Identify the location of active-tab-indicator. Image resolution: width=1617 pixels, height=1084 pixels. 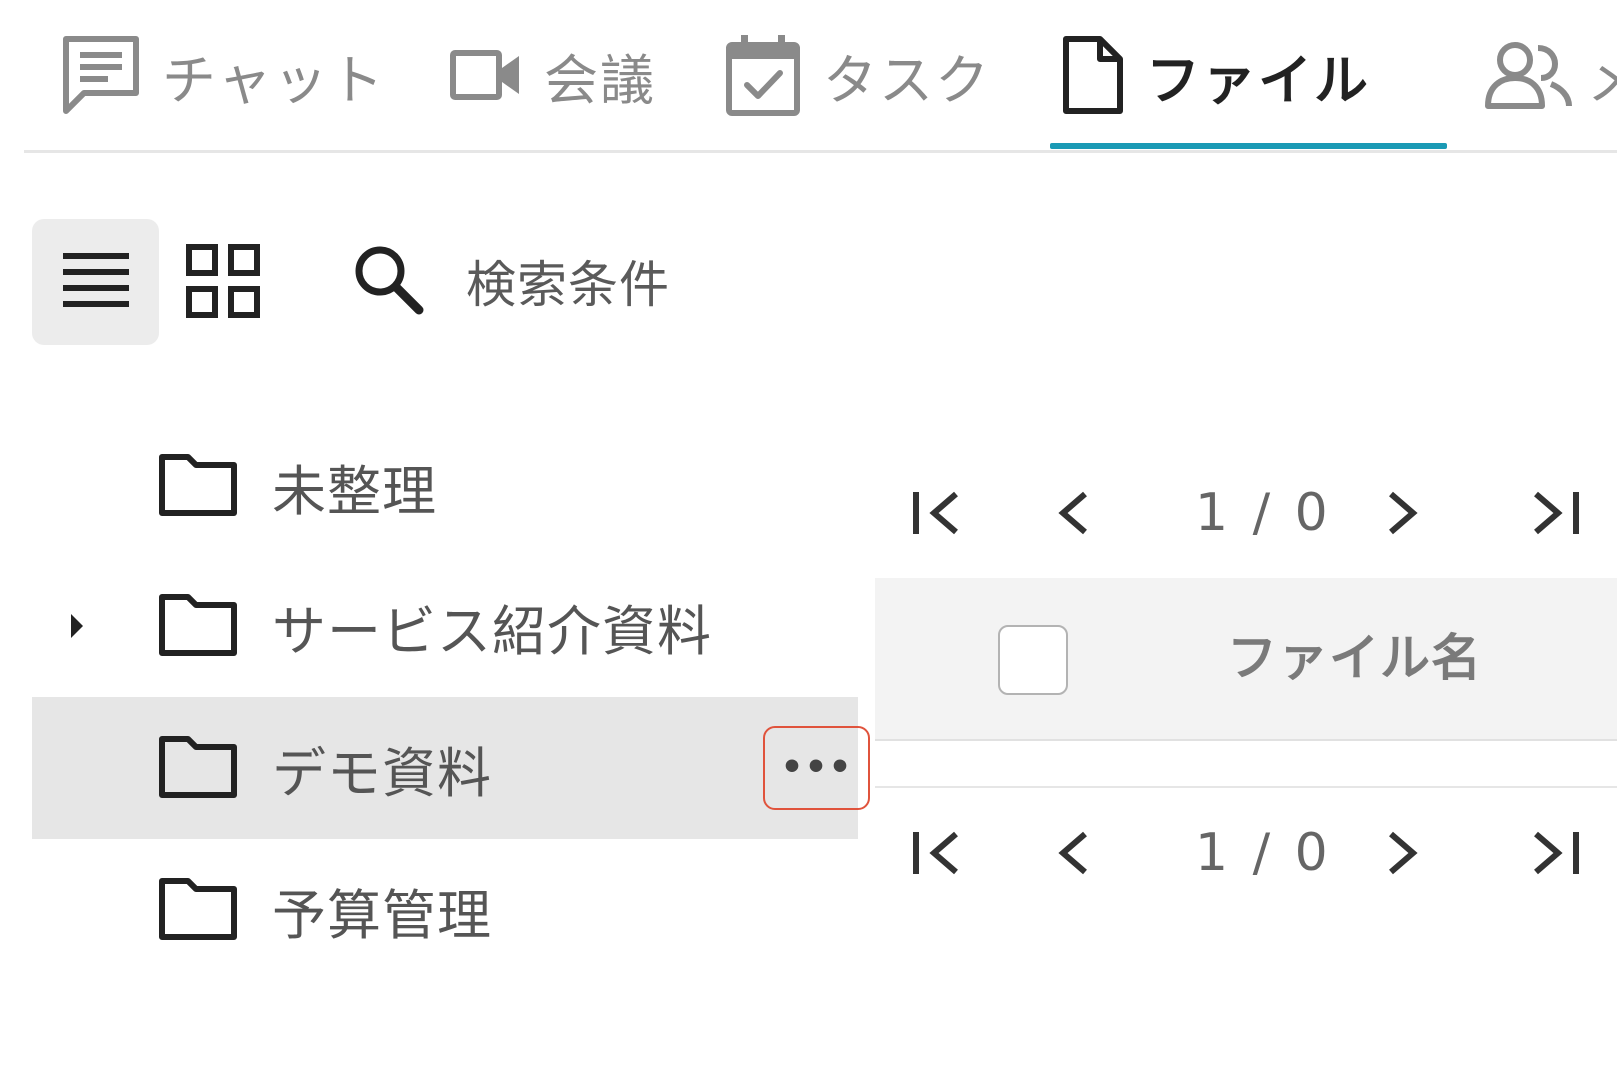
(1248, 146).